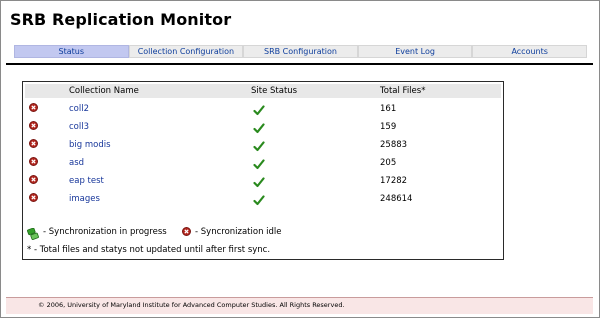  What do you see at coordinates (33, 235) in the screenshot?
I see `sync-in-progress-icon` at bounding box center [33, 235].